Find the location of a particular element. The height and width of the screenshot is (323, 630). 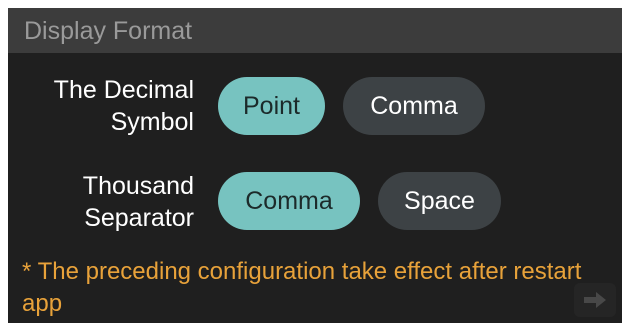

arrow-right-icon is located at coordinates (595, 300).